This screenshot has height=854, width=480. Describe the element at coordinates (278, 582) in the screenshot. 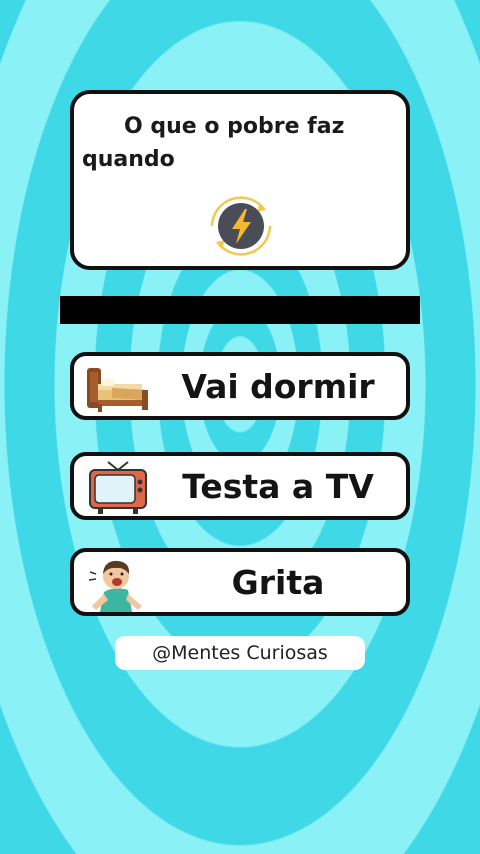

I see `option-label: Grita` at that location.